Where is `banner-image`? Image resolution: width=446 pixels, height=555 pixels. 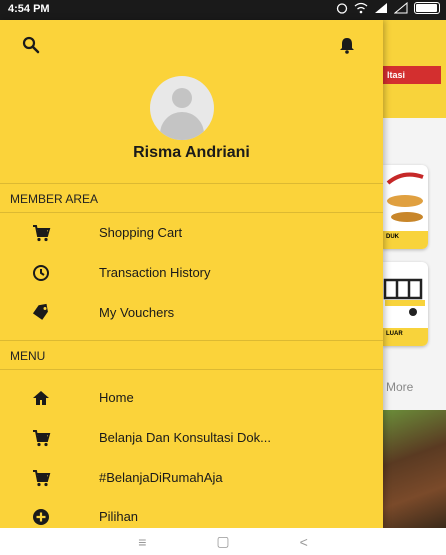 banner-image is located at coordinates (414, 469).